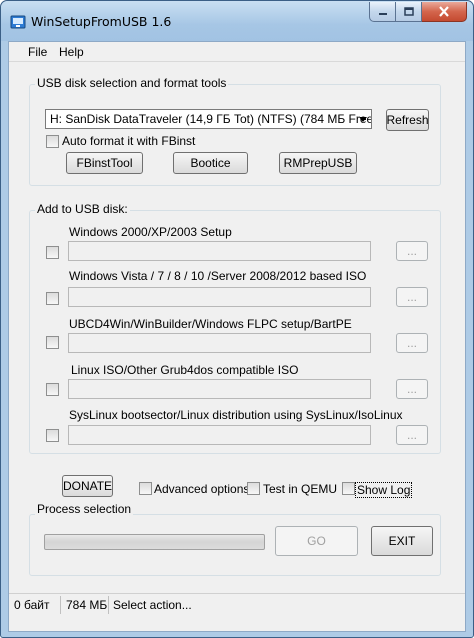  Describe the element at coordinates (363, 119) in the screenshot. I see `chevron-down-icon` at that location.